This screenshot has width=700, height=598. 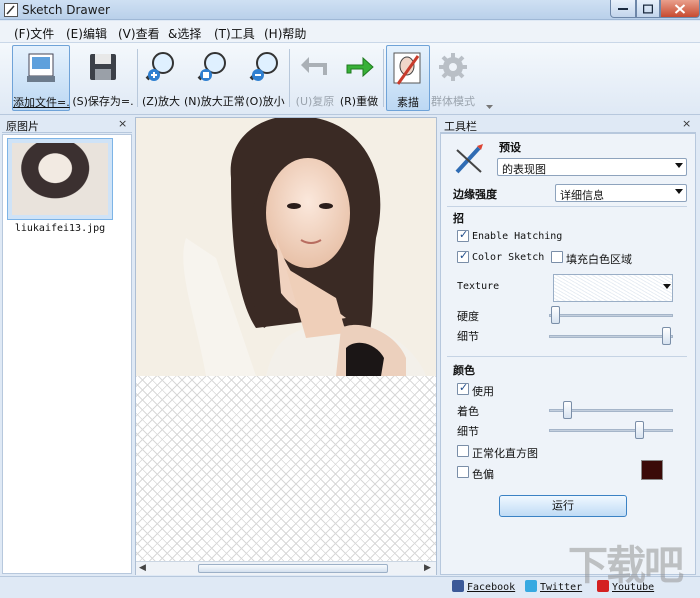 I want to click on redo-icon, so click(x=360, y=67).